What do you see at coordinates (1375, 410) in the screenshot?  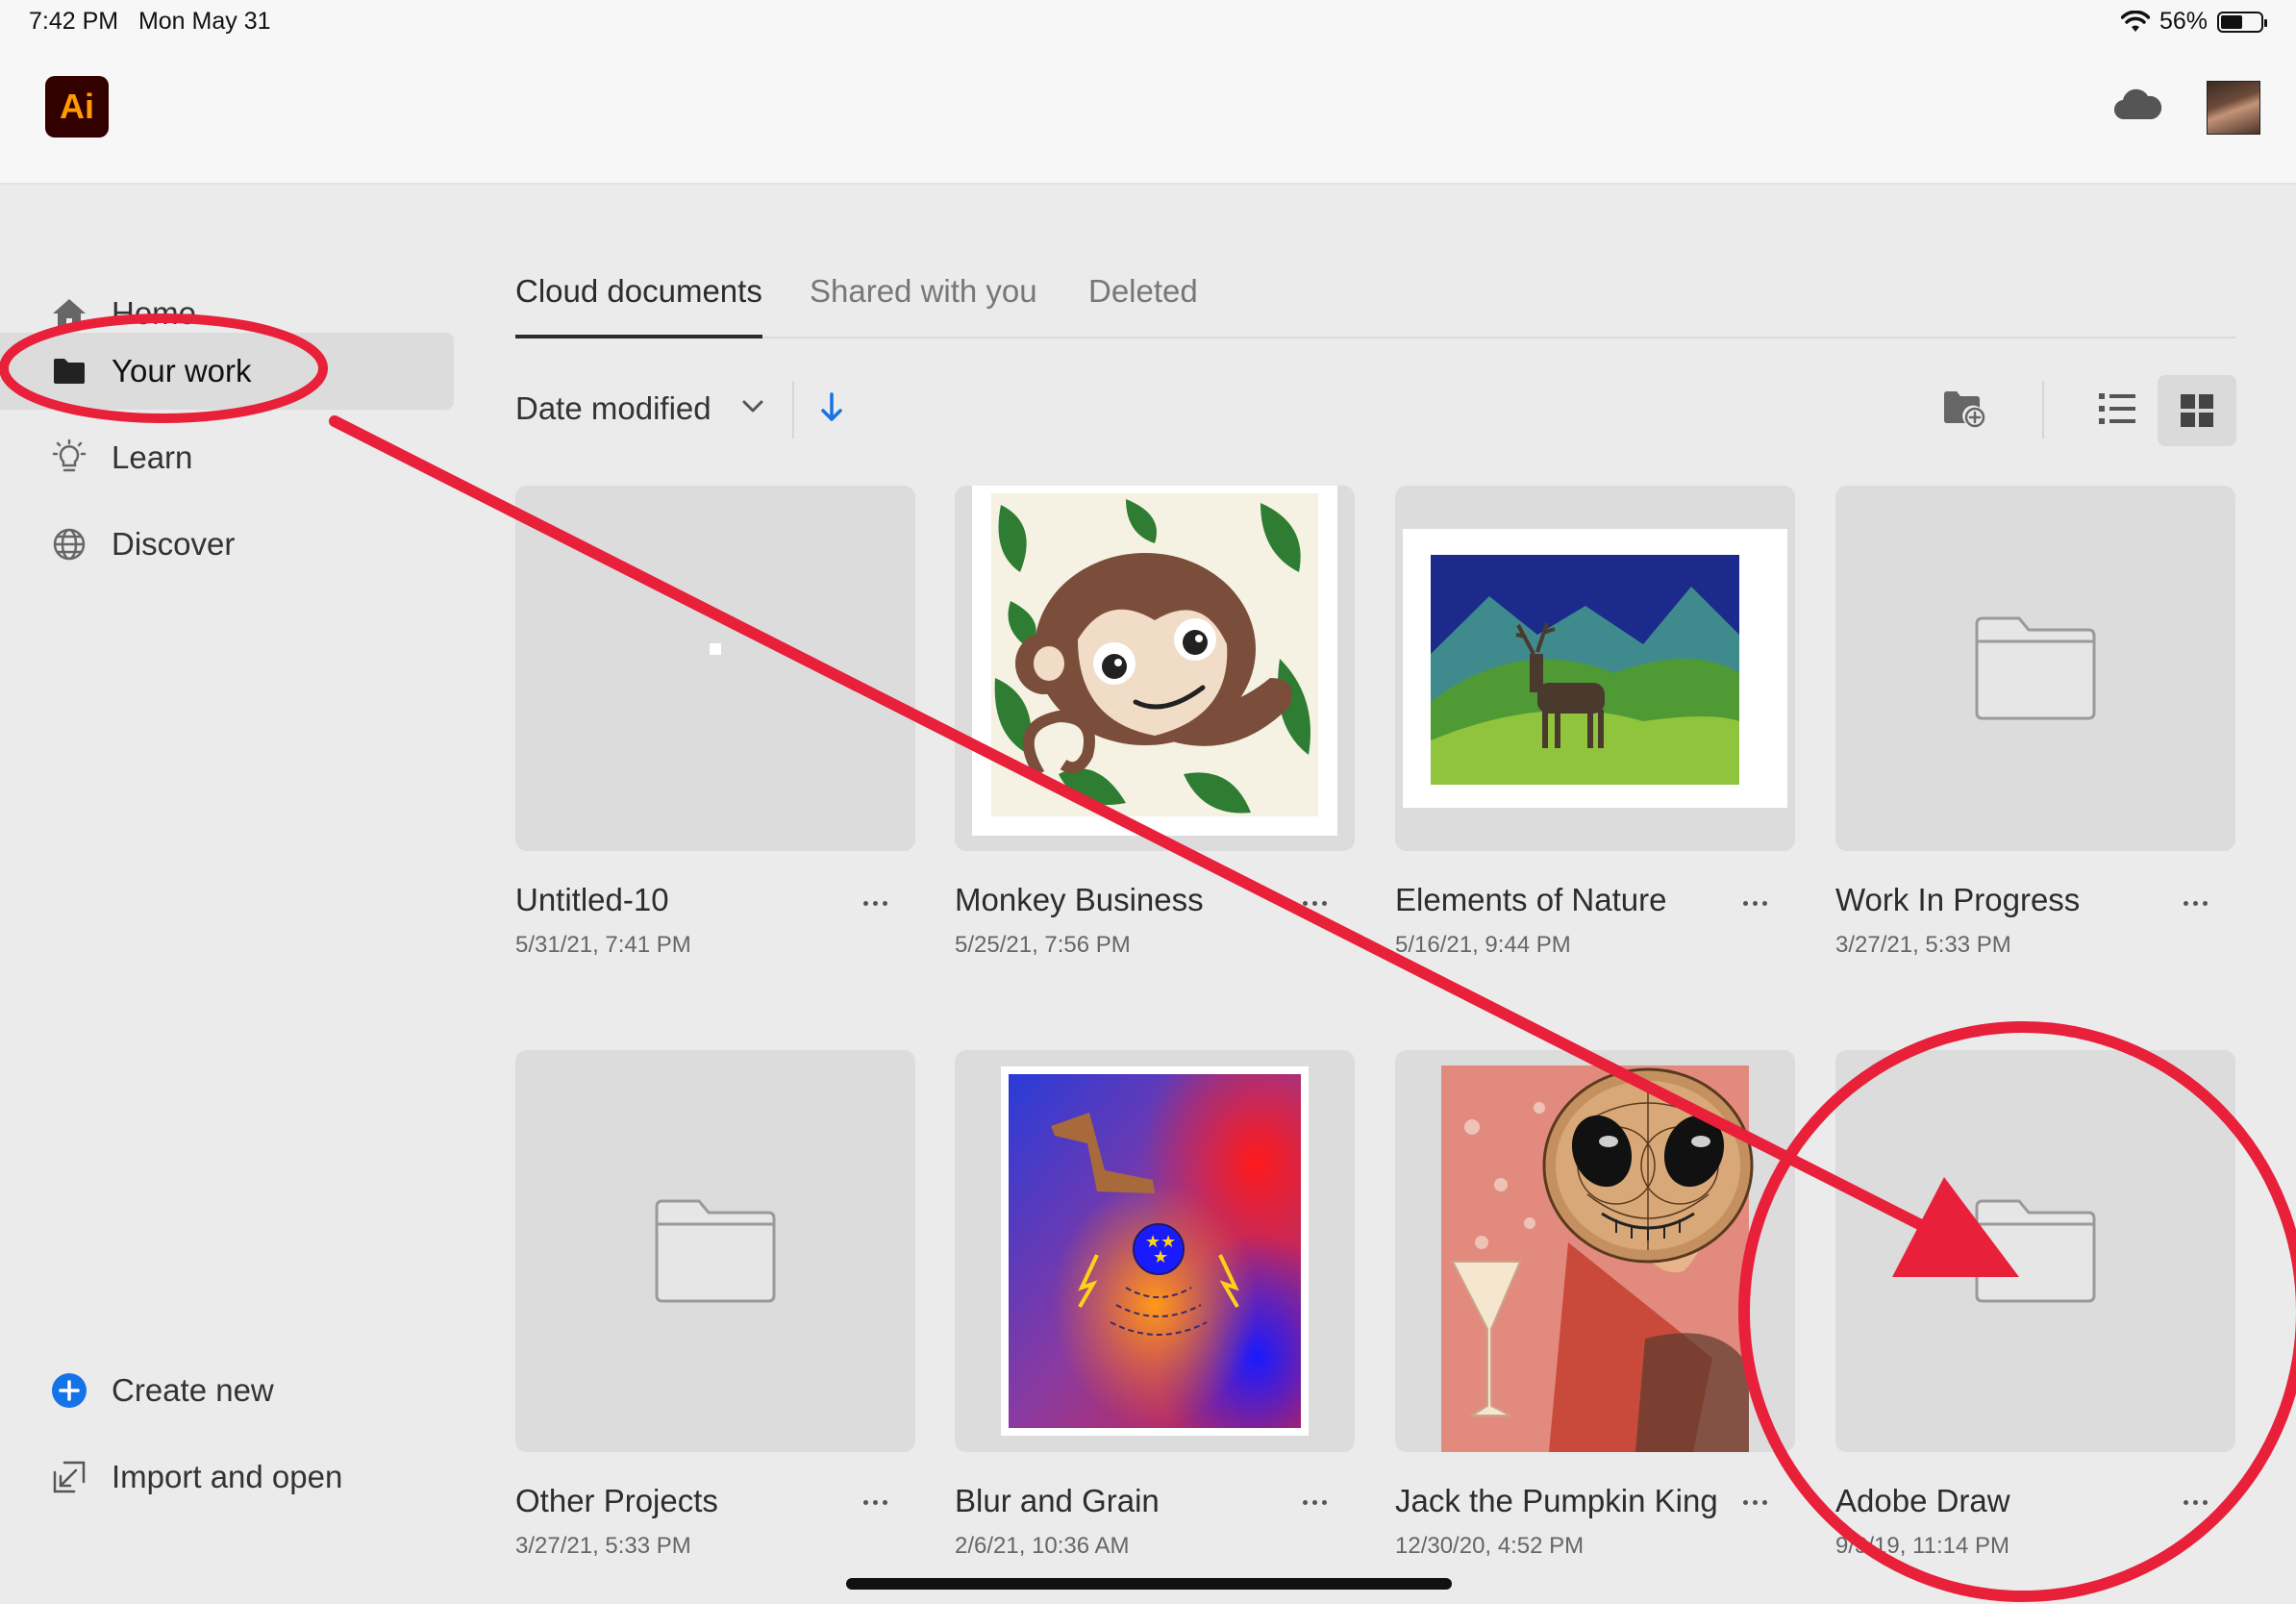 I see `sort-toolbar: Date modified` at bounding box center [1375, 410].